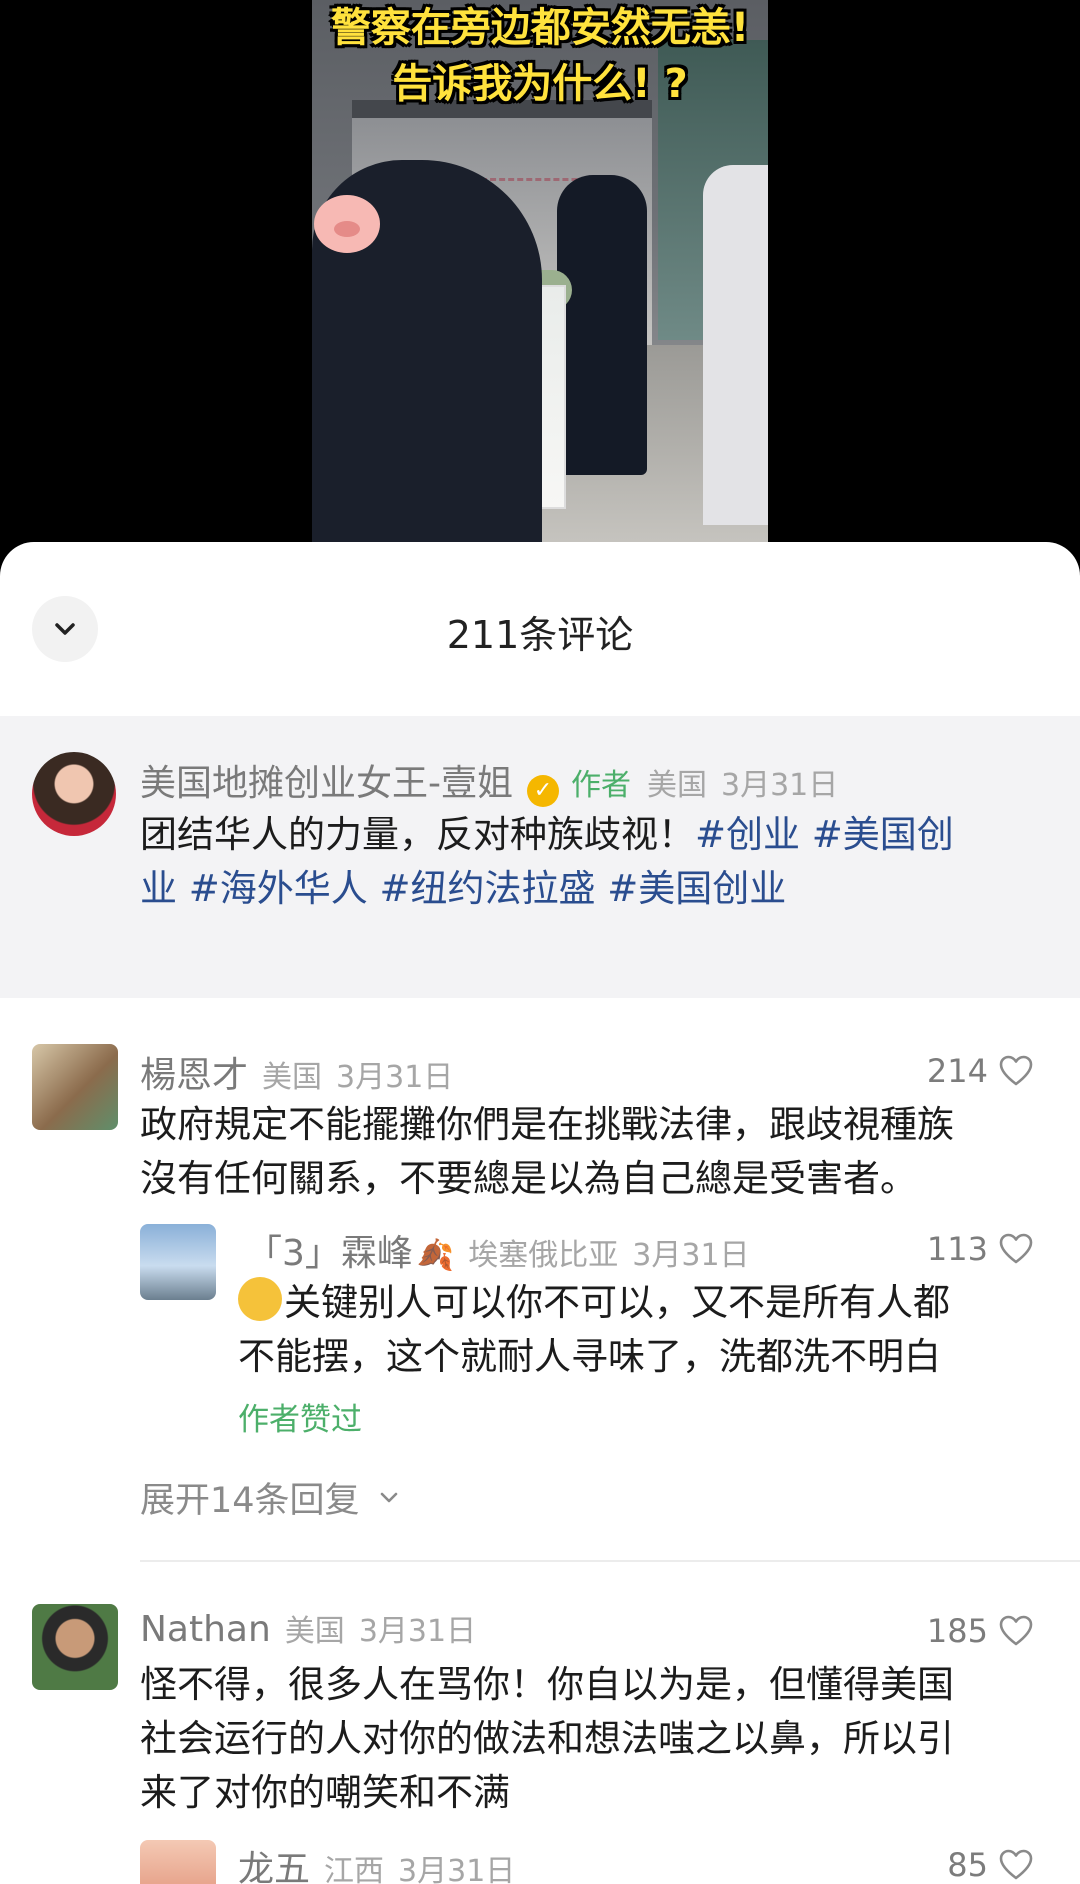 Image resolution: width=1080 pixels, height=1884 pixels. What do you see at coordinates (347, 224) in the screenshot?
I see `pig-face-sticker-icon` at bounding box center [347, 224].